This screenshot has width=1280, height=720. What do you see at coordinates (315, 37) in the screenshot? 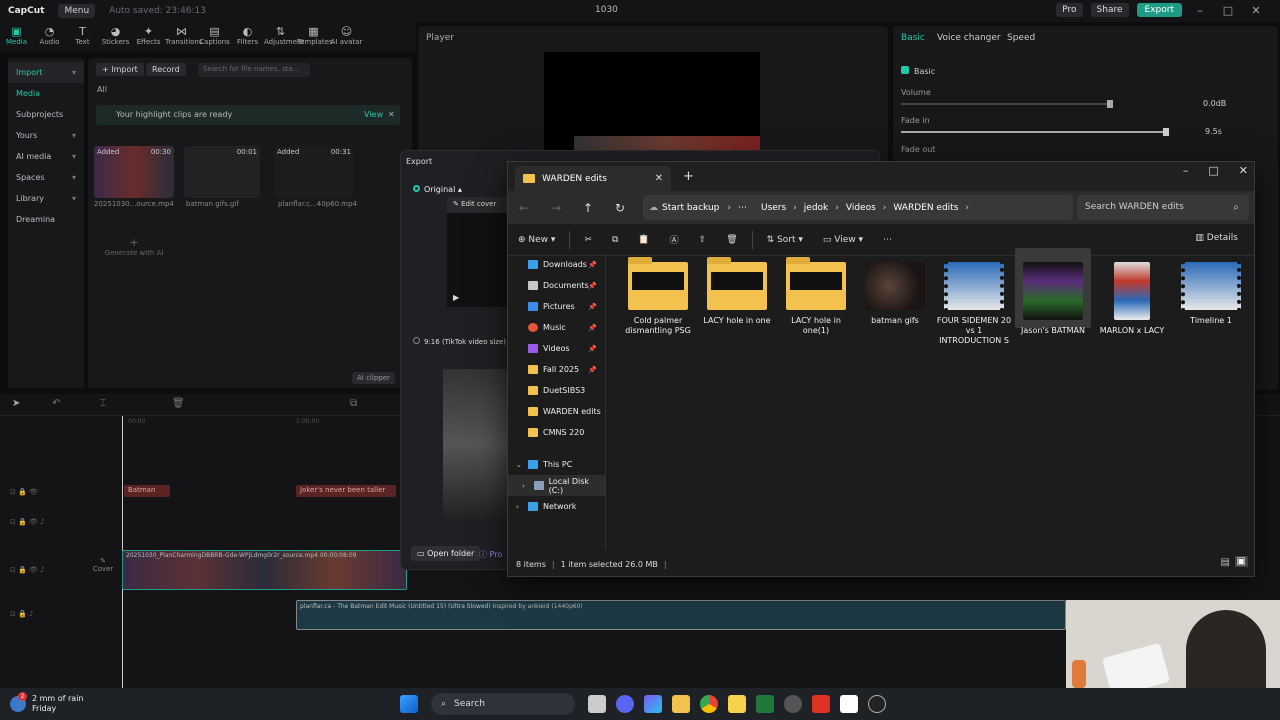
I see `tool-templates: ▦ Templates` at bounding box center [315, 37].